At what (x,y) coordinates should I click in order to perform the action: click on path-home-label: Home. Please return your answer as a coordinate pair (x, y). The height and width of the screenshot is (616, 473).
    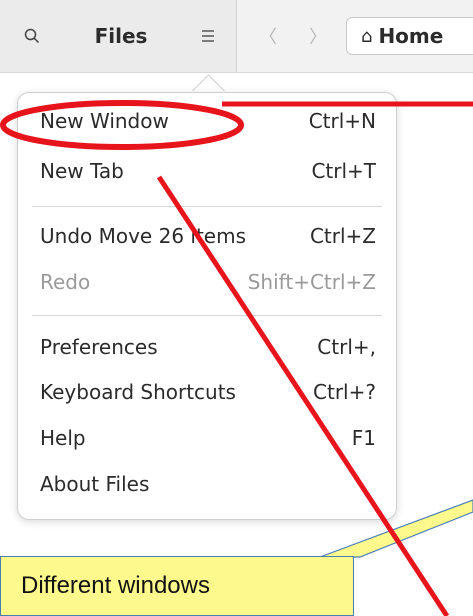
    Looking at the image, I should click on (411, 36).